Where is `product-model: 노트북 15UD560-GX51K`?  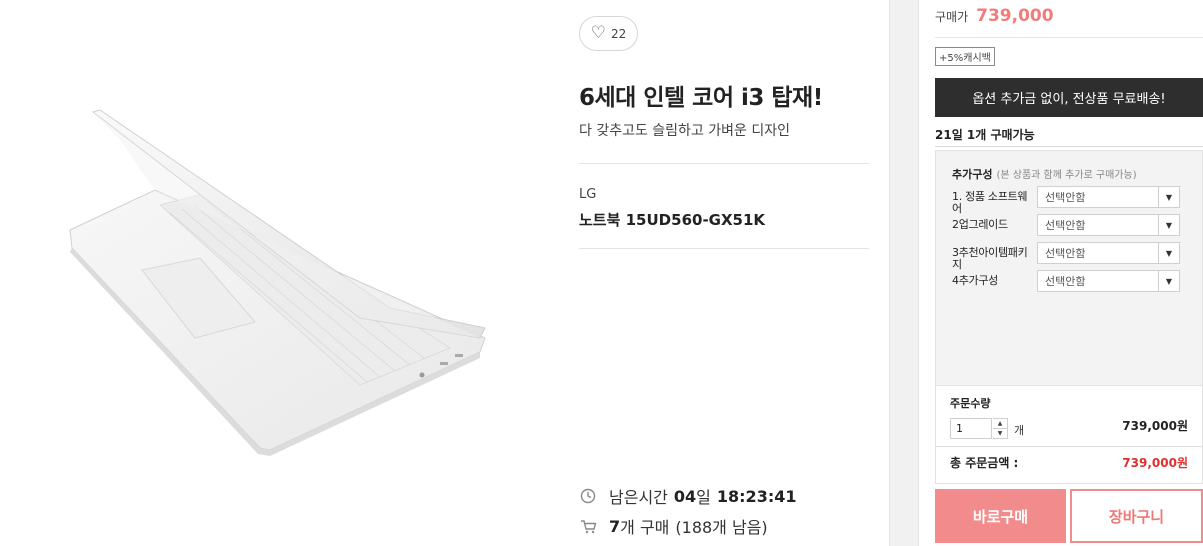
product-model: 노트북 15UD560-GX51K is located at coordinates (672, 220).